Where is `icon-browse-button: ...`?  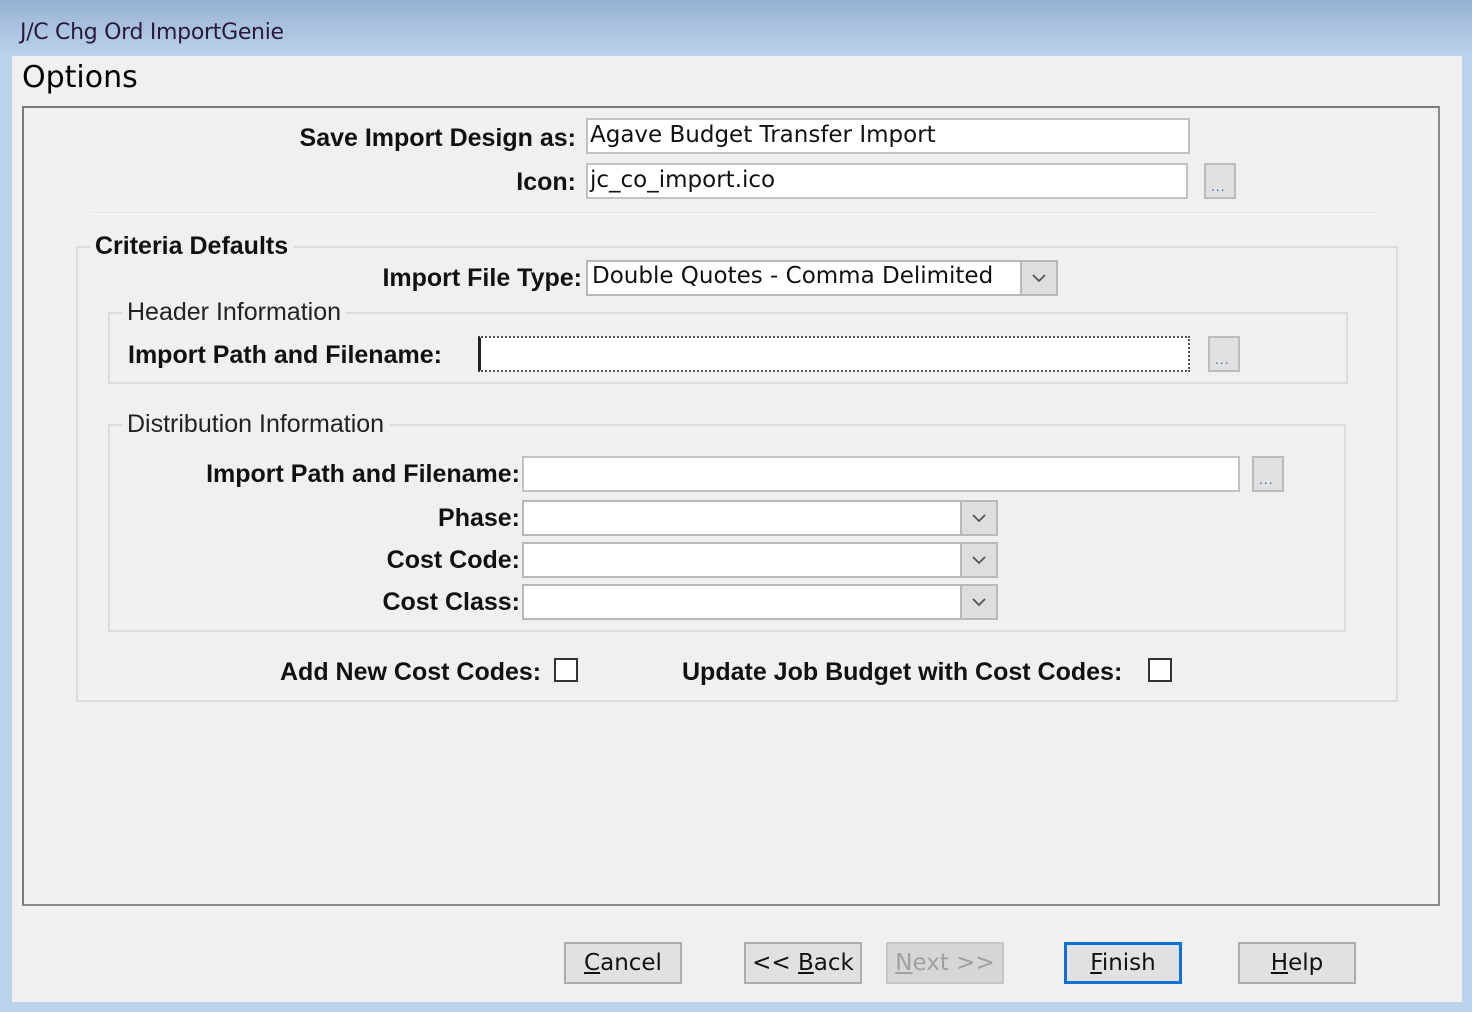 icon-browse-button: ... is located at coordinates (1220, 181).